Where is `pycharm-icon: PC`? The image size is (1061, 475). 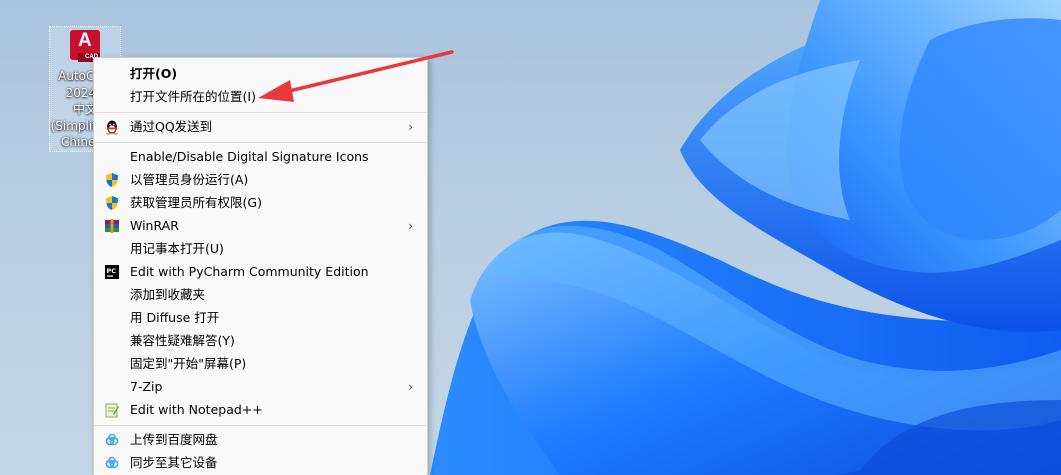
pycharm-icon: PC is located at coordinates (112, 272).